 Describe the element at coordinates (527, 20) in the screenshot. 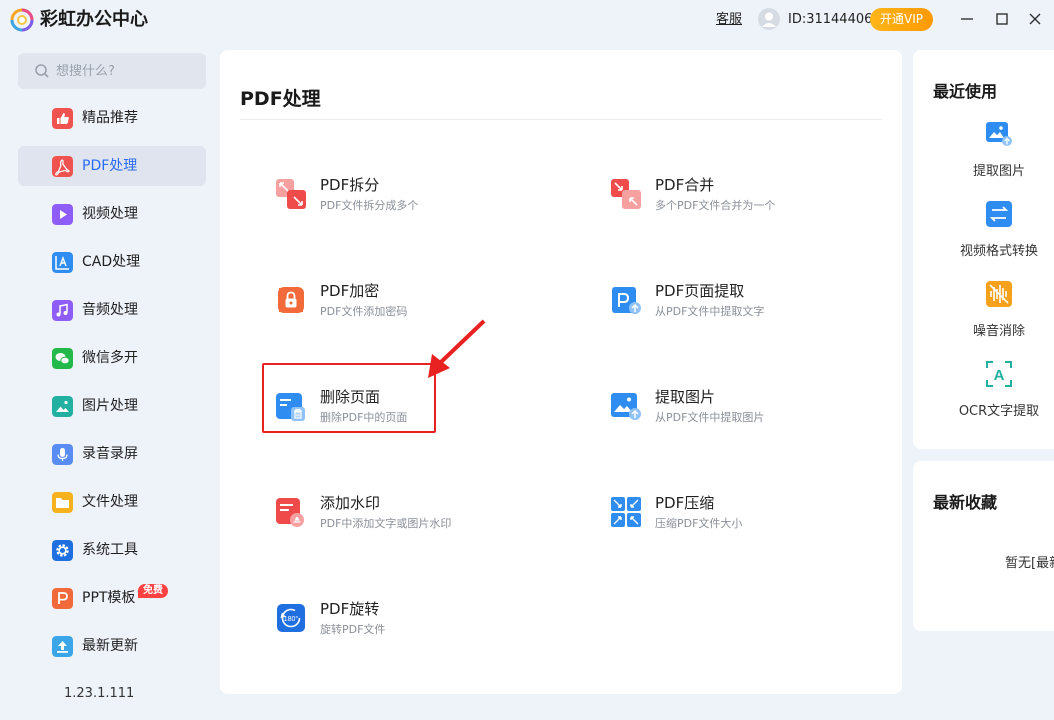

I see `title-bar: 彩虹办公中心 客服 ID:31144406 开通VIP` at that location.